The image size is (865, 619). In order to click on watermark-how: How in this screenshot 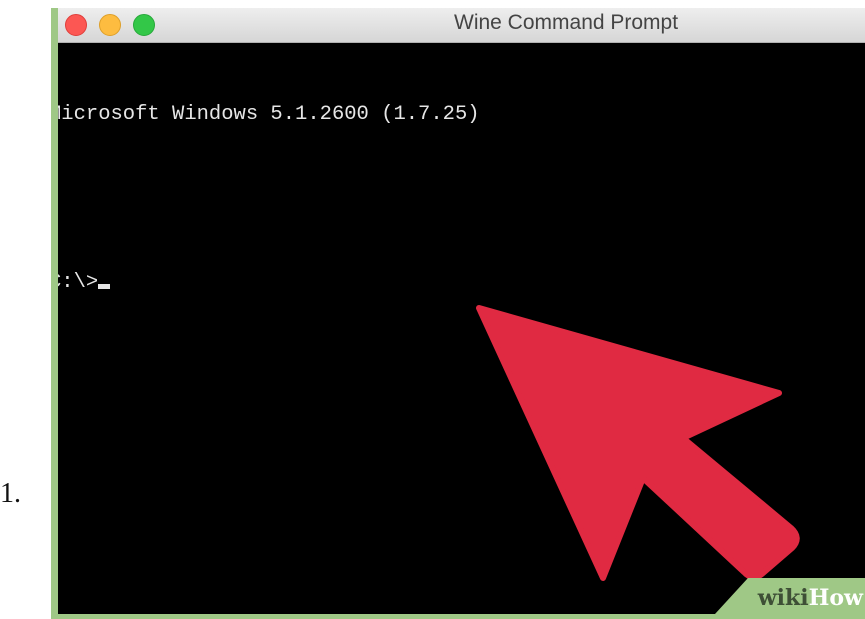, I will do `click(835, 598)`.